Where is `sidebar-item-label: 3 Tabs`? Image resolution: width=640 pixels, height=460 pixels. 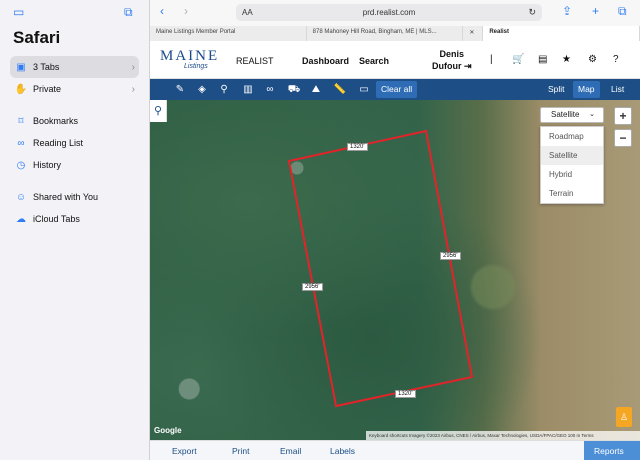 sidebar-item-label: 3 Tabs is located at coordinates (46, 67).